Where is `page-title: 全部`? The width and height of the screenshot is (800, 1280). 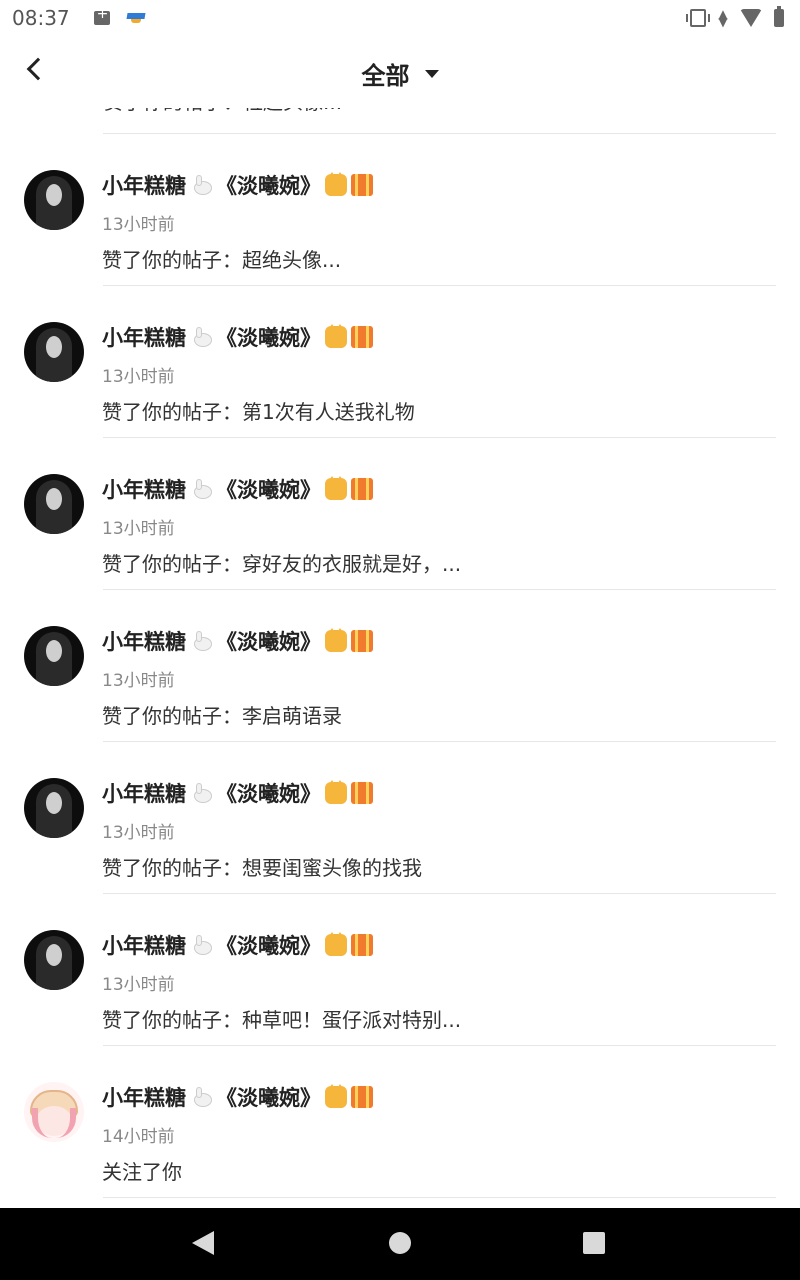
page-title: 全部 is located at coordinates (385, 76).